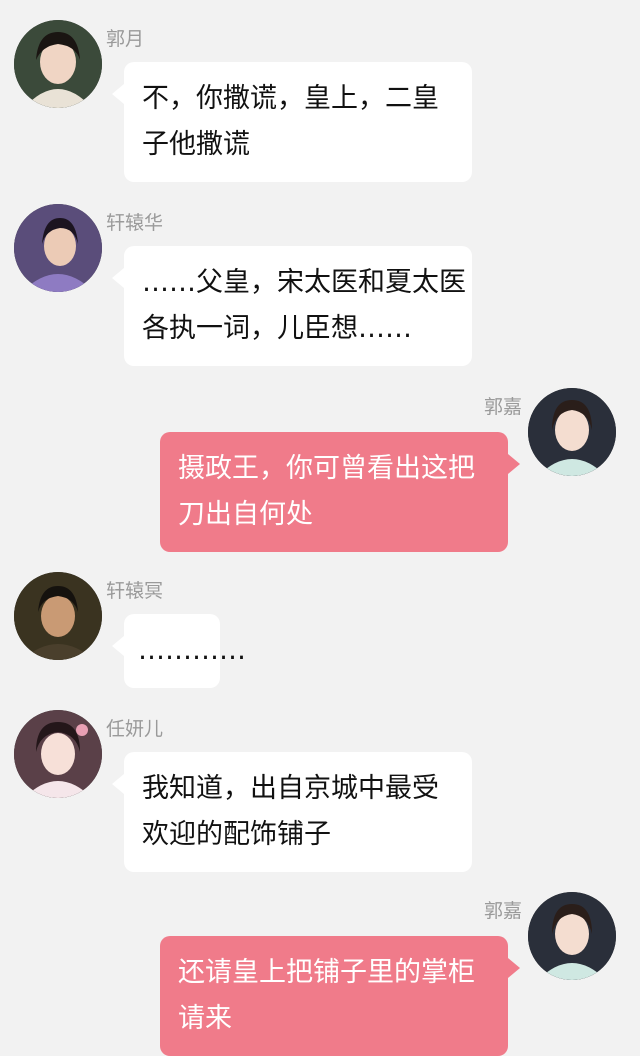 The height and width of the screenshot is (1056, 640). I want to click on message-line: 请来, so click(205, 1018).